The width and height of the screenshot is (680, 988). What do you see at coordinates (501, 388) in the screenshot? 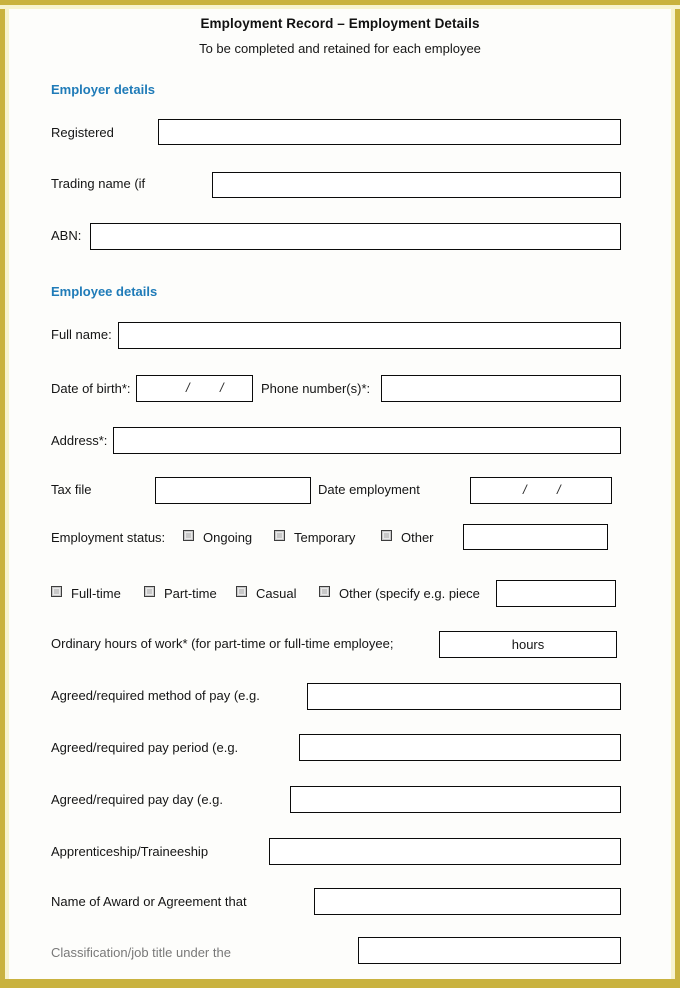
I see `input-phone-numbers` at bounding box center [501, 388].